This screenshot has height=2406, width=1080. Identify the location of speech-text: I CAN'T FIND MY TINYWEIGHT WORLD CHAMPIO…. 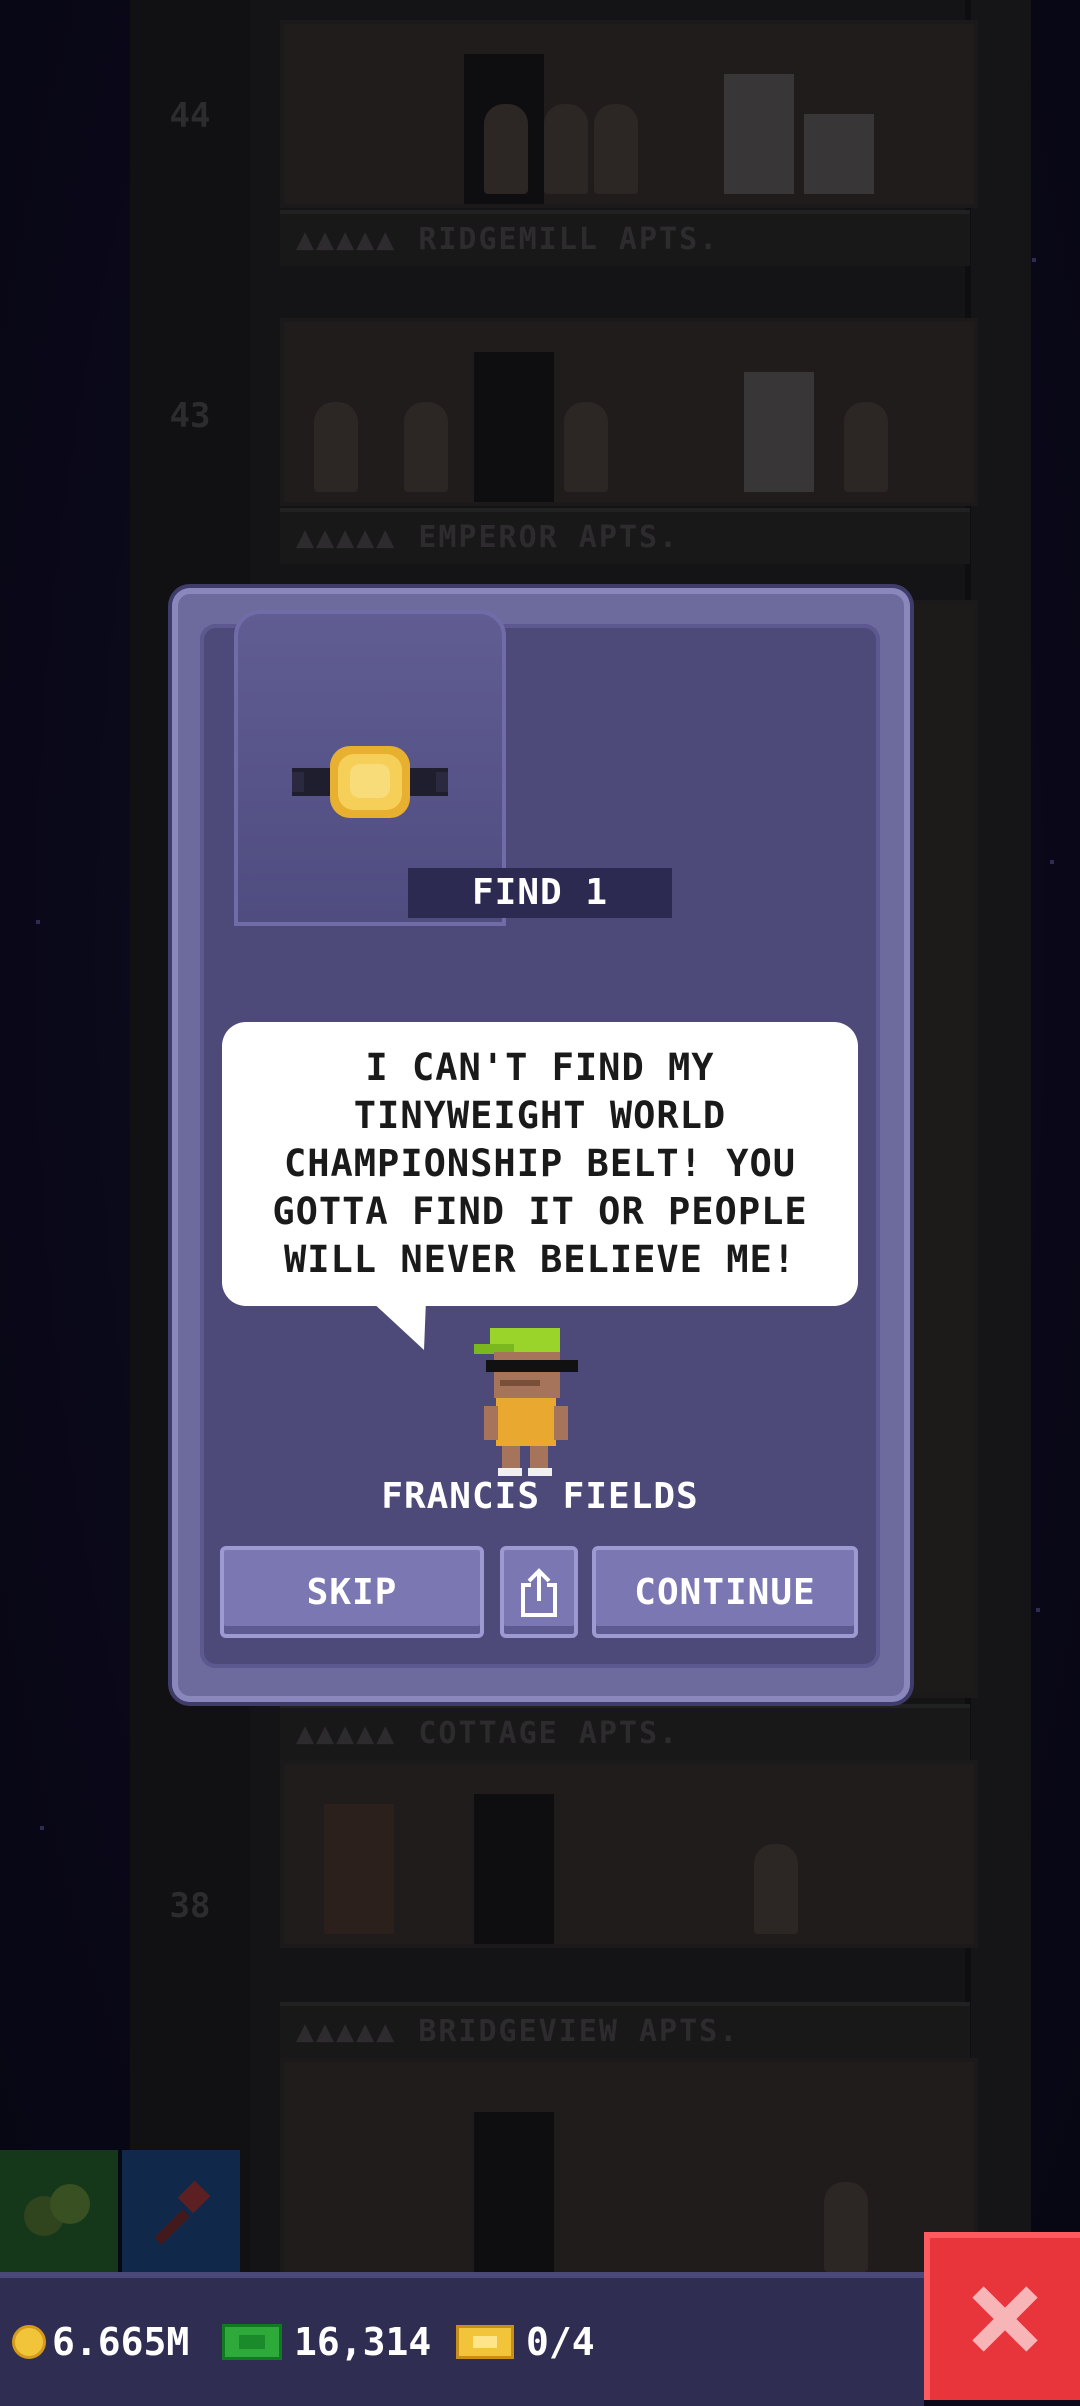
(540, 1163).